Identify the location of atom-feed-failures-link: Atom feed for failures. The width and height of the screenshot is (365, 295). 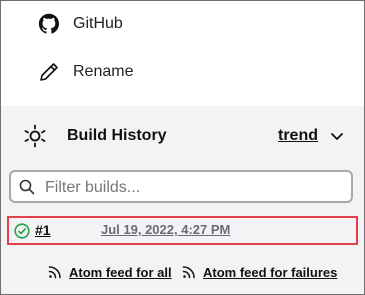
(259, 272).